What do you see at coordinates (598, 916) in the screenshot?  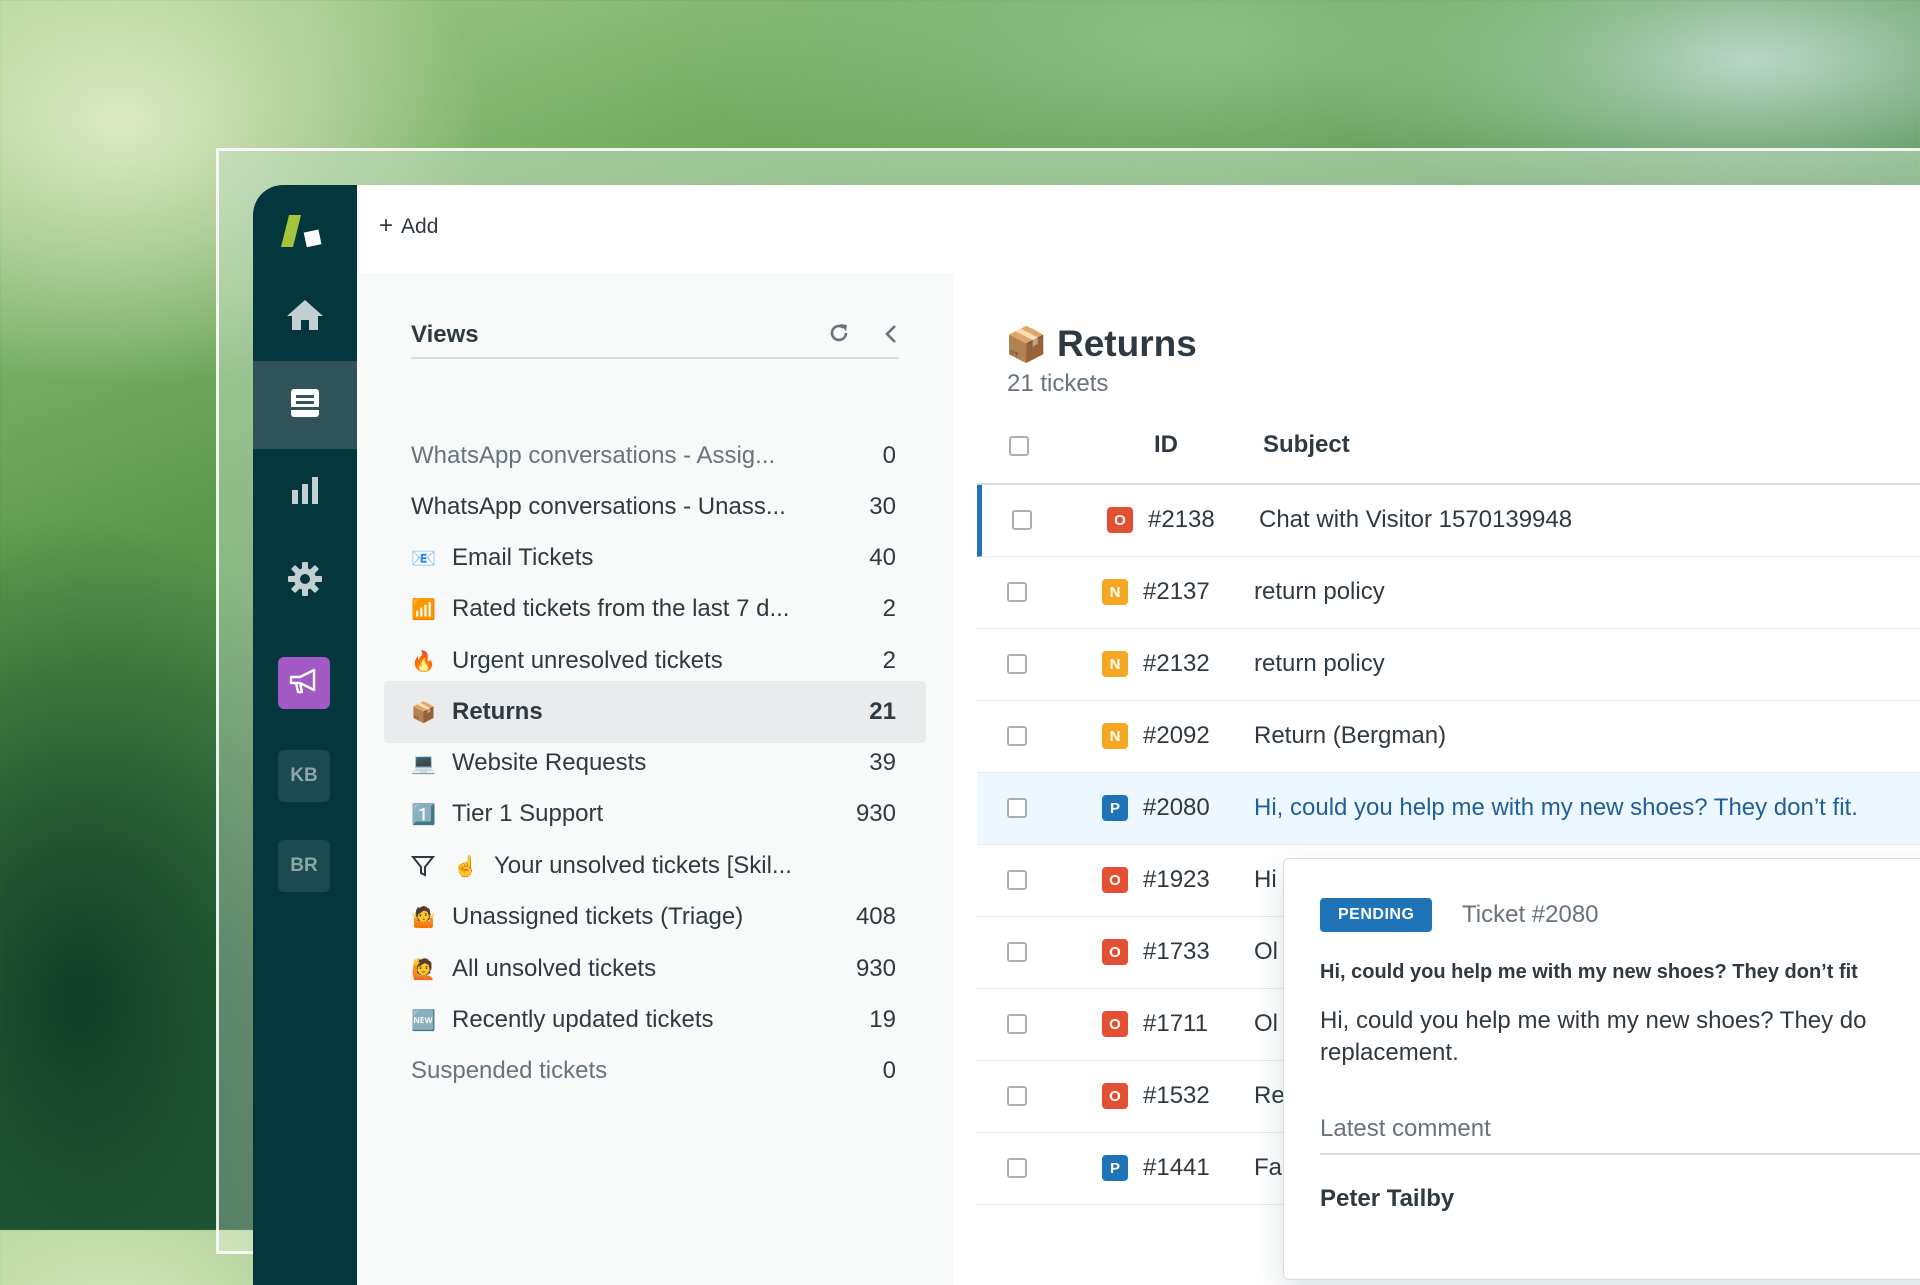 I see `view-item-name: Unassigned tickets (Triage)` at bounding box center [598, 916].